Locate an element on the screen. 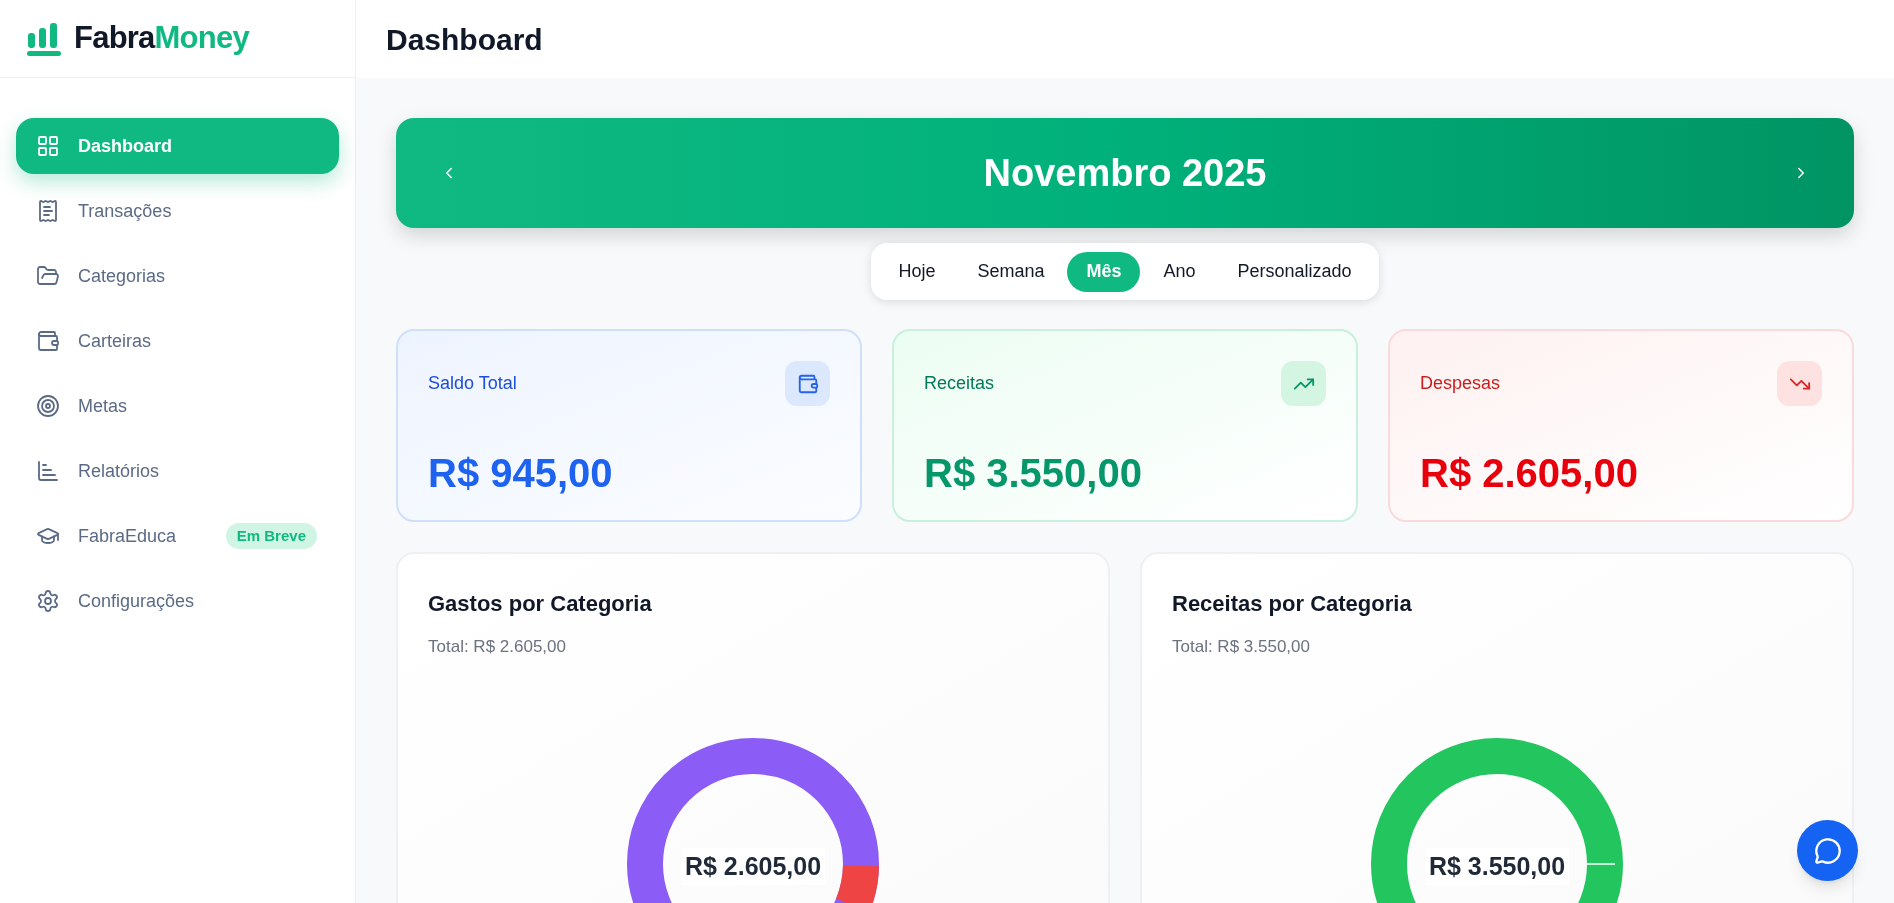 This screenshot has width=1894, height=903. trend-up-icon is located at coordinates (1303, 383).